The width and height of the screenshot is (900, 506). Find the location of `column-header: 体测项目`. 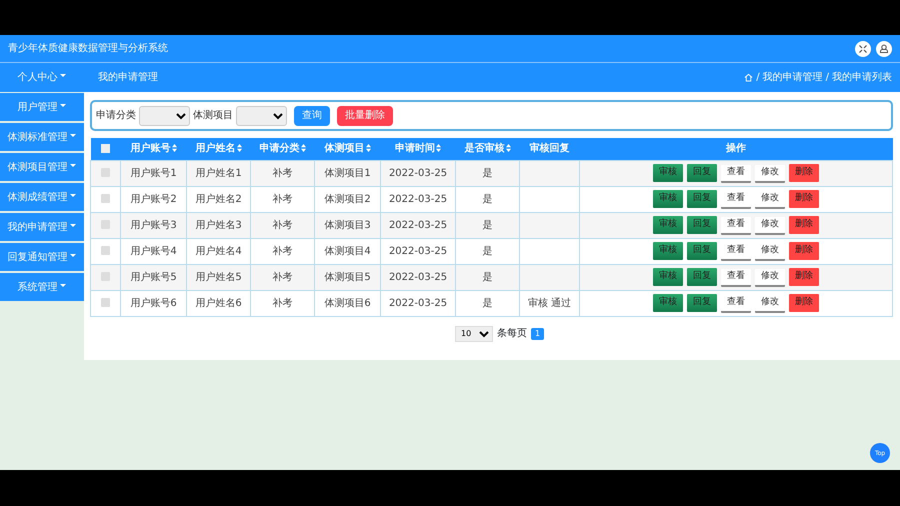

column-header: 体测项目 is located at coordinates (347, 149).